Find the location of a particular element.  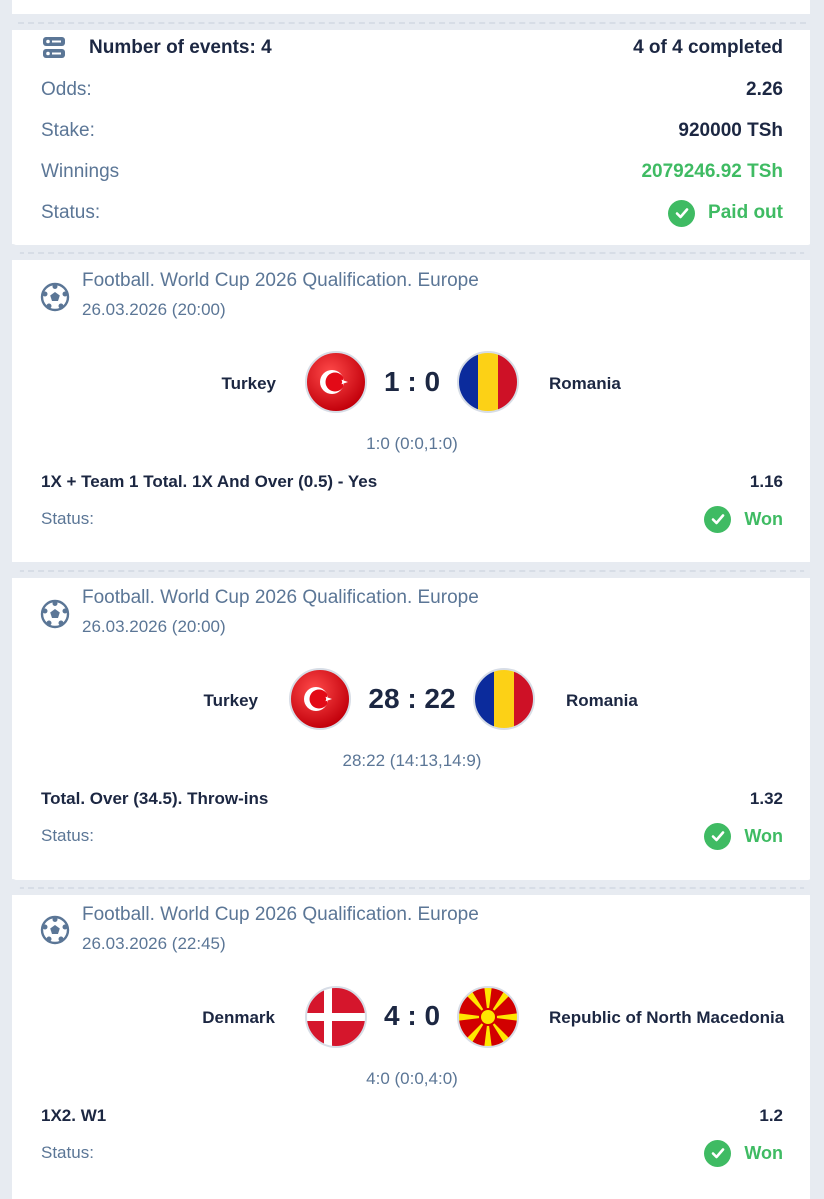

bet-odds: 1.2 is located at coordinates (771, 1115).